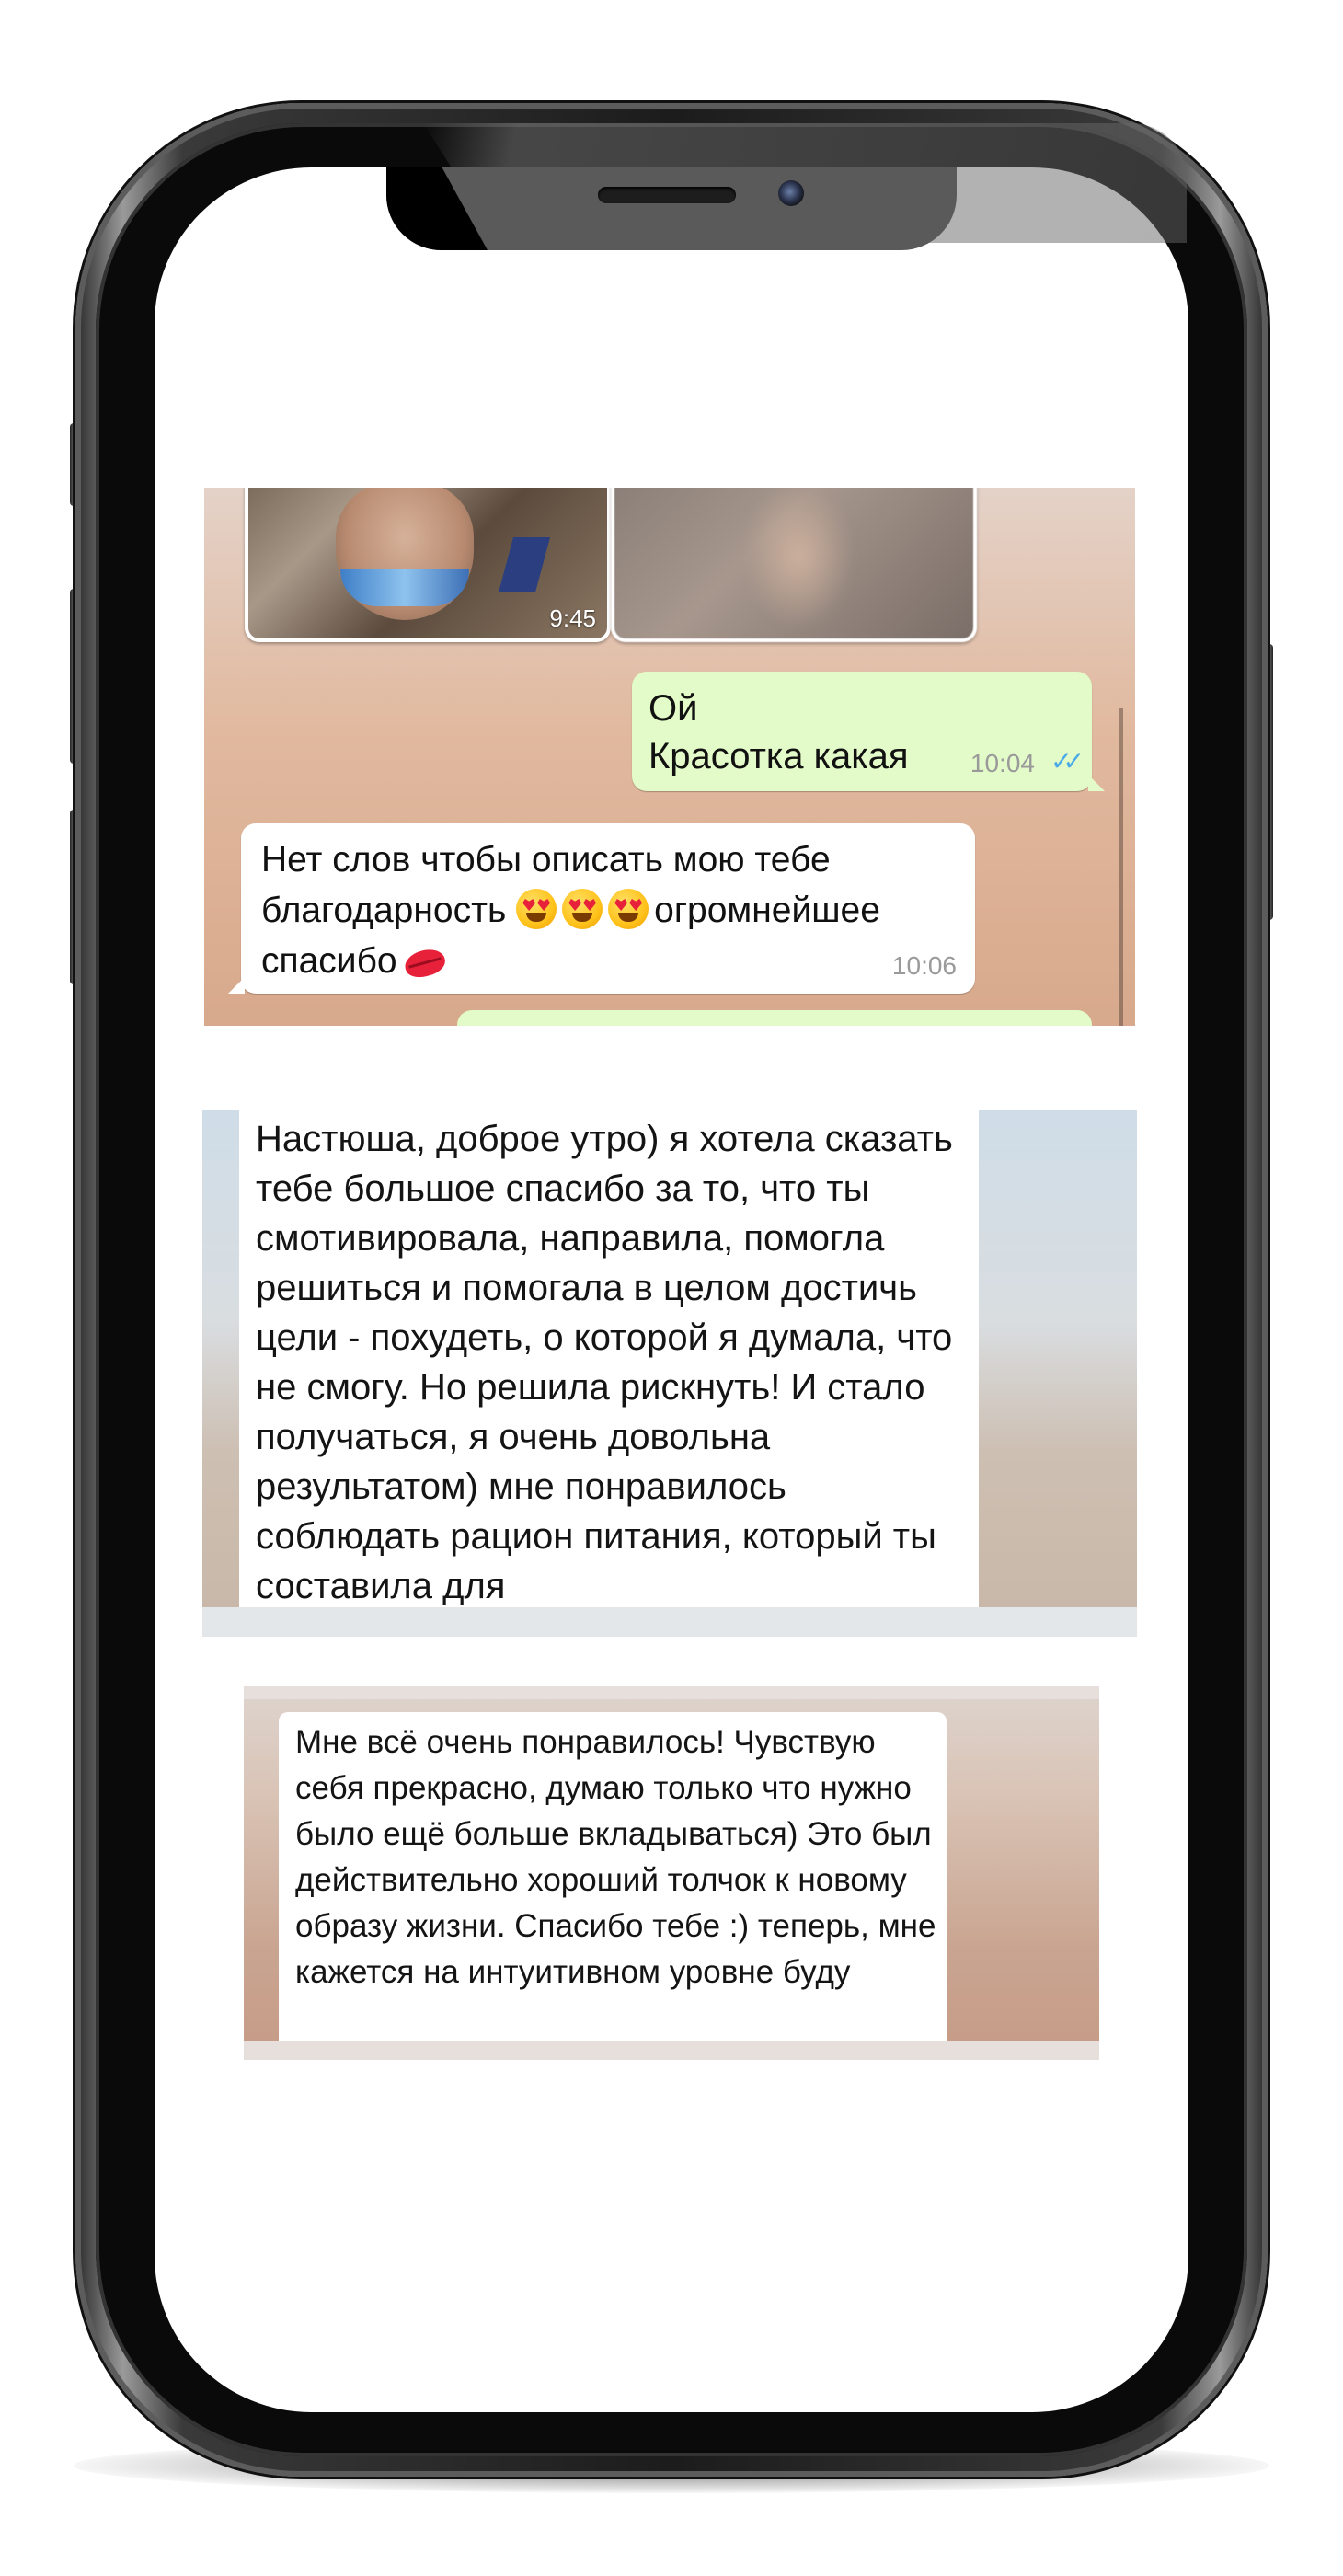  I want to click on scroll-indicator, so click(1121, 867).